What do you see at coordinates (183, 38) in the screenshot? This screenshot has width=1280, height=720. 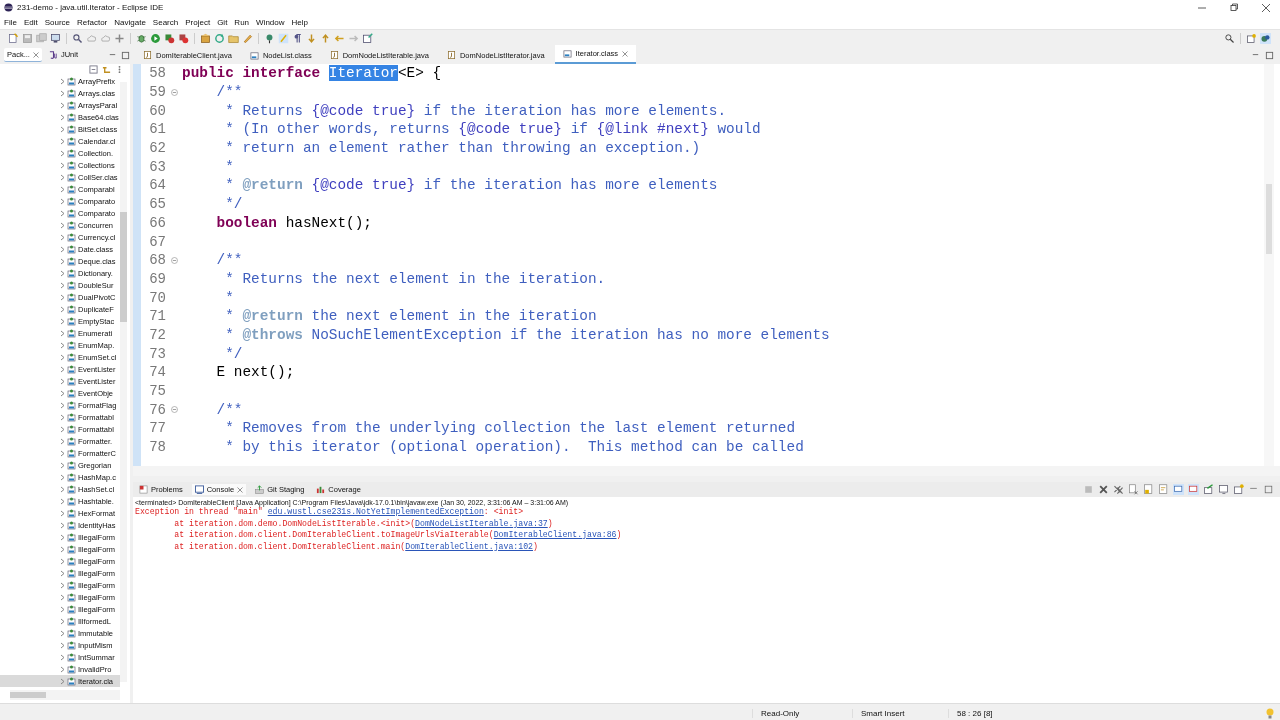 I see `run-external-icon` at bounding box center [183, 38].